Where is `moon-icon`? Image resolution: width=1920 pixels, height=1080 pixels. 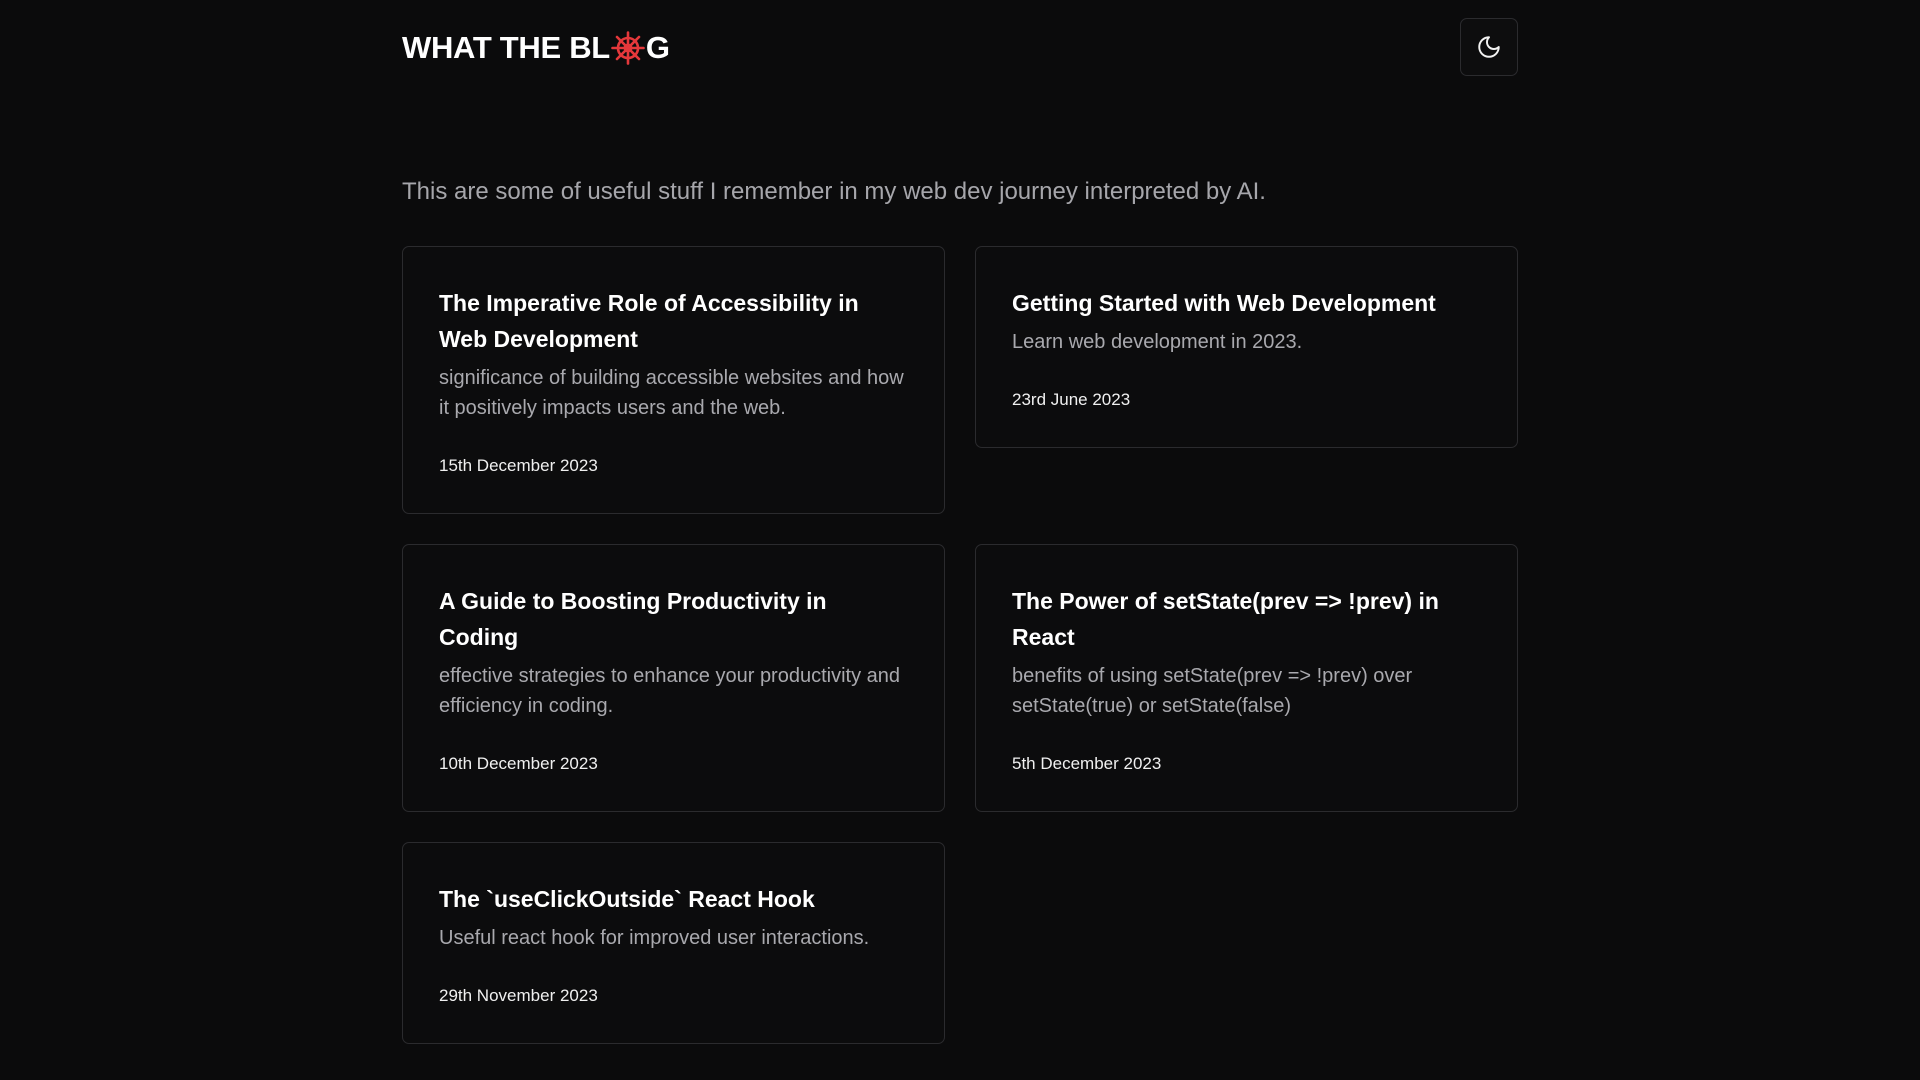 moon-icon is located at coordinates (1489, 47).